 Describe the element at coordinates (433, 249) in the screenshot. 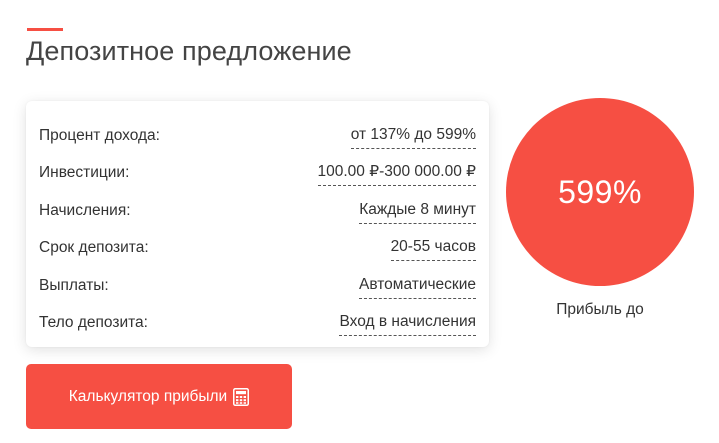

I see `detail-value: 20-55 часов` at that location.